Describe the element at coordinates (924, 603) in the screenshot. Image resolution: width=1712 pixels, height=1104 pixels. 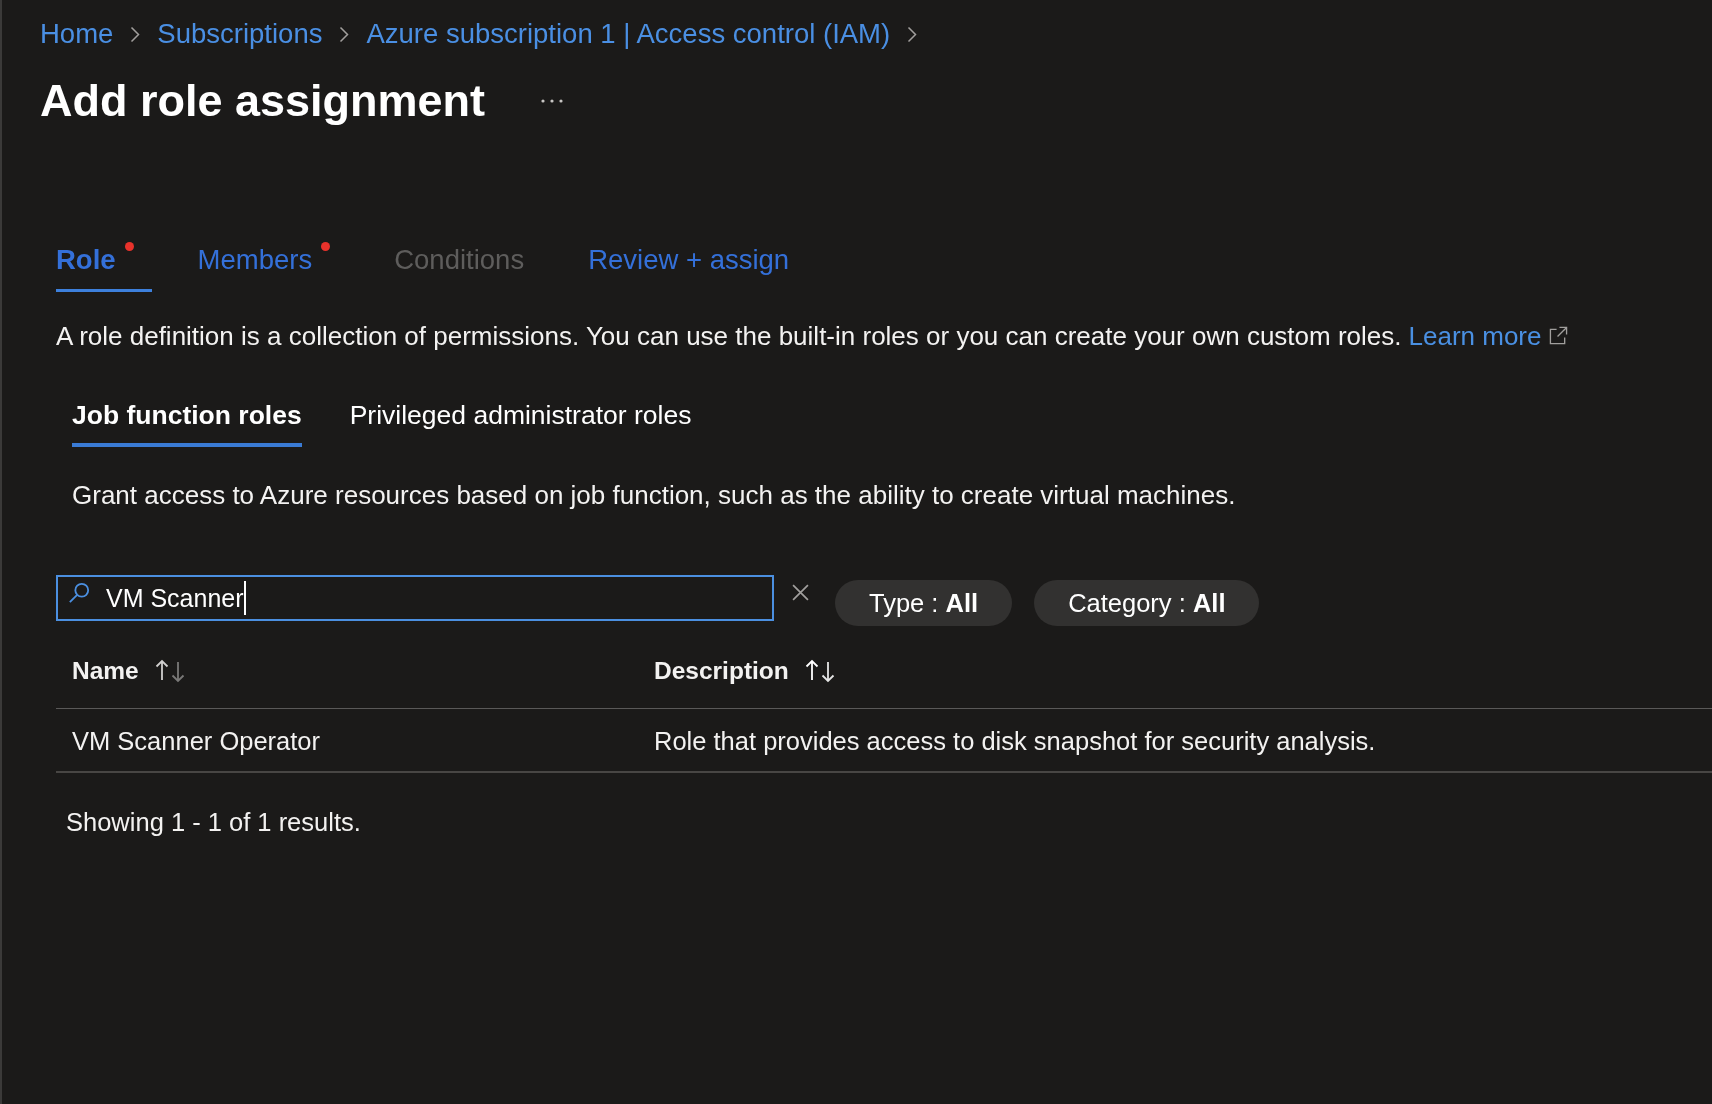
I see `filter-button: Type : All` at that location.